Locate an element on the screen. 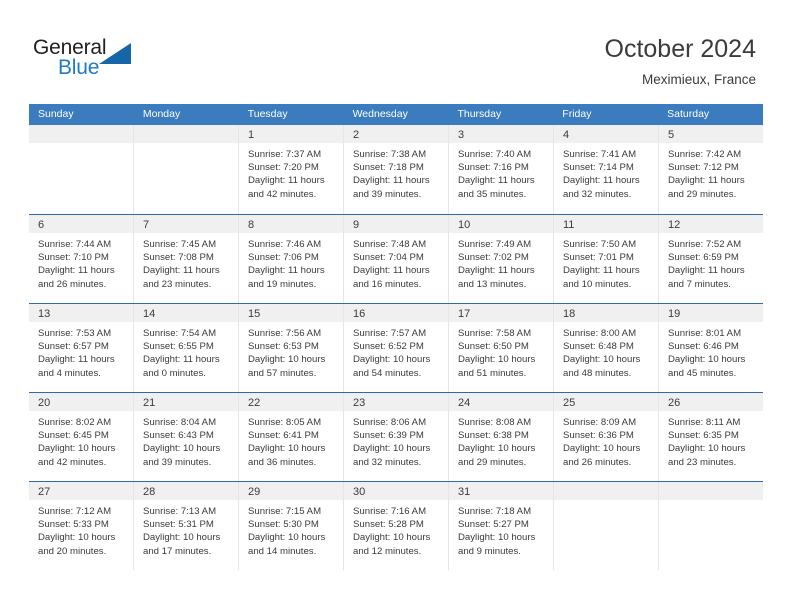 This screenshot has height=612, width=792. day-number-band: 2 is located at coordinates (396, 134).